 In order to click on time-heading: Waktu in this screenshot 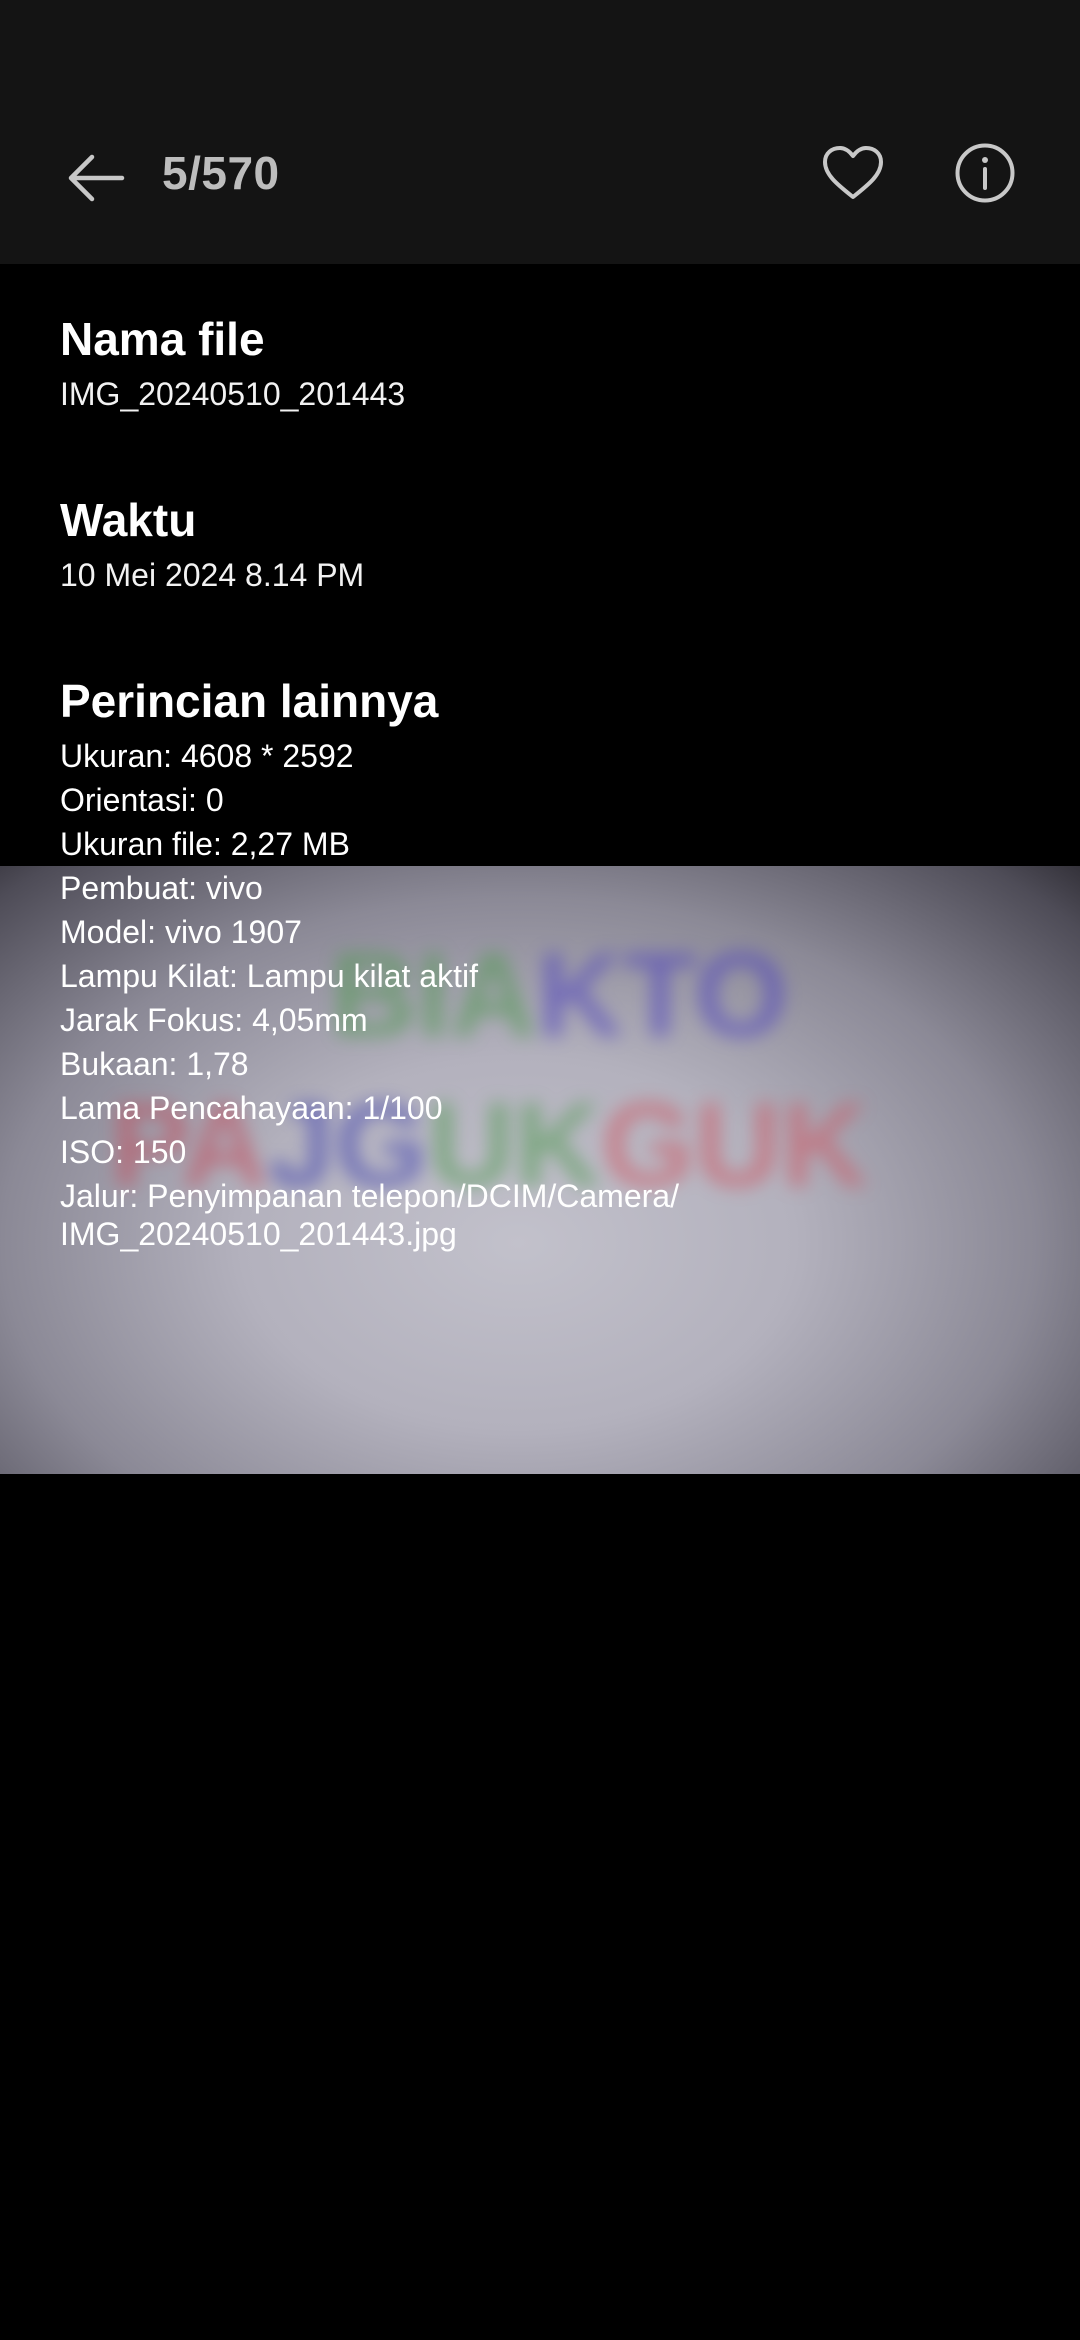, I will do `click(128, 520)`.